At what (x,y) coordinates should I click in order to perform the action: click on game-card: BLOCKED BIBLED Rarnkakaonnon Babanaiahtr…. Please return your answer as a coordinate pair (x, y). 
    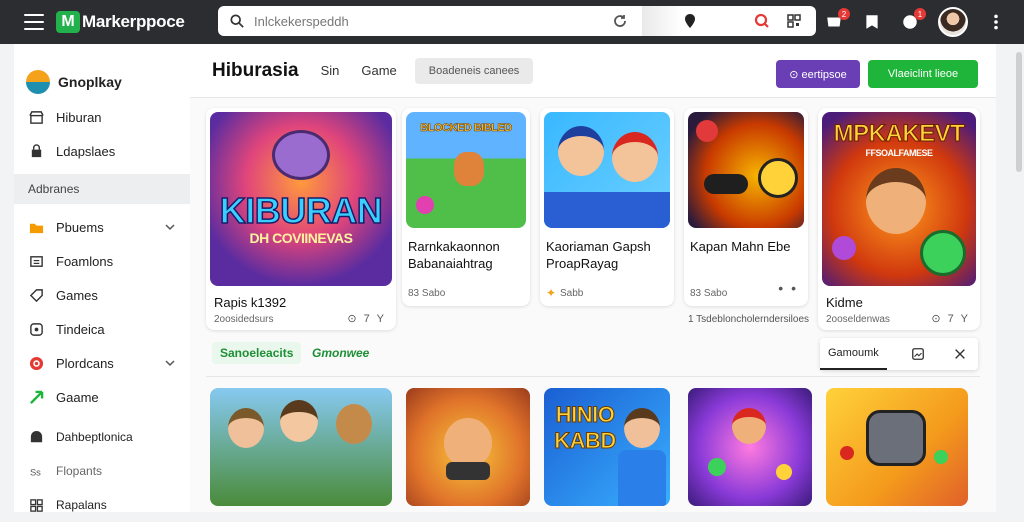
    Looking at the image, I should click on (466, 207).